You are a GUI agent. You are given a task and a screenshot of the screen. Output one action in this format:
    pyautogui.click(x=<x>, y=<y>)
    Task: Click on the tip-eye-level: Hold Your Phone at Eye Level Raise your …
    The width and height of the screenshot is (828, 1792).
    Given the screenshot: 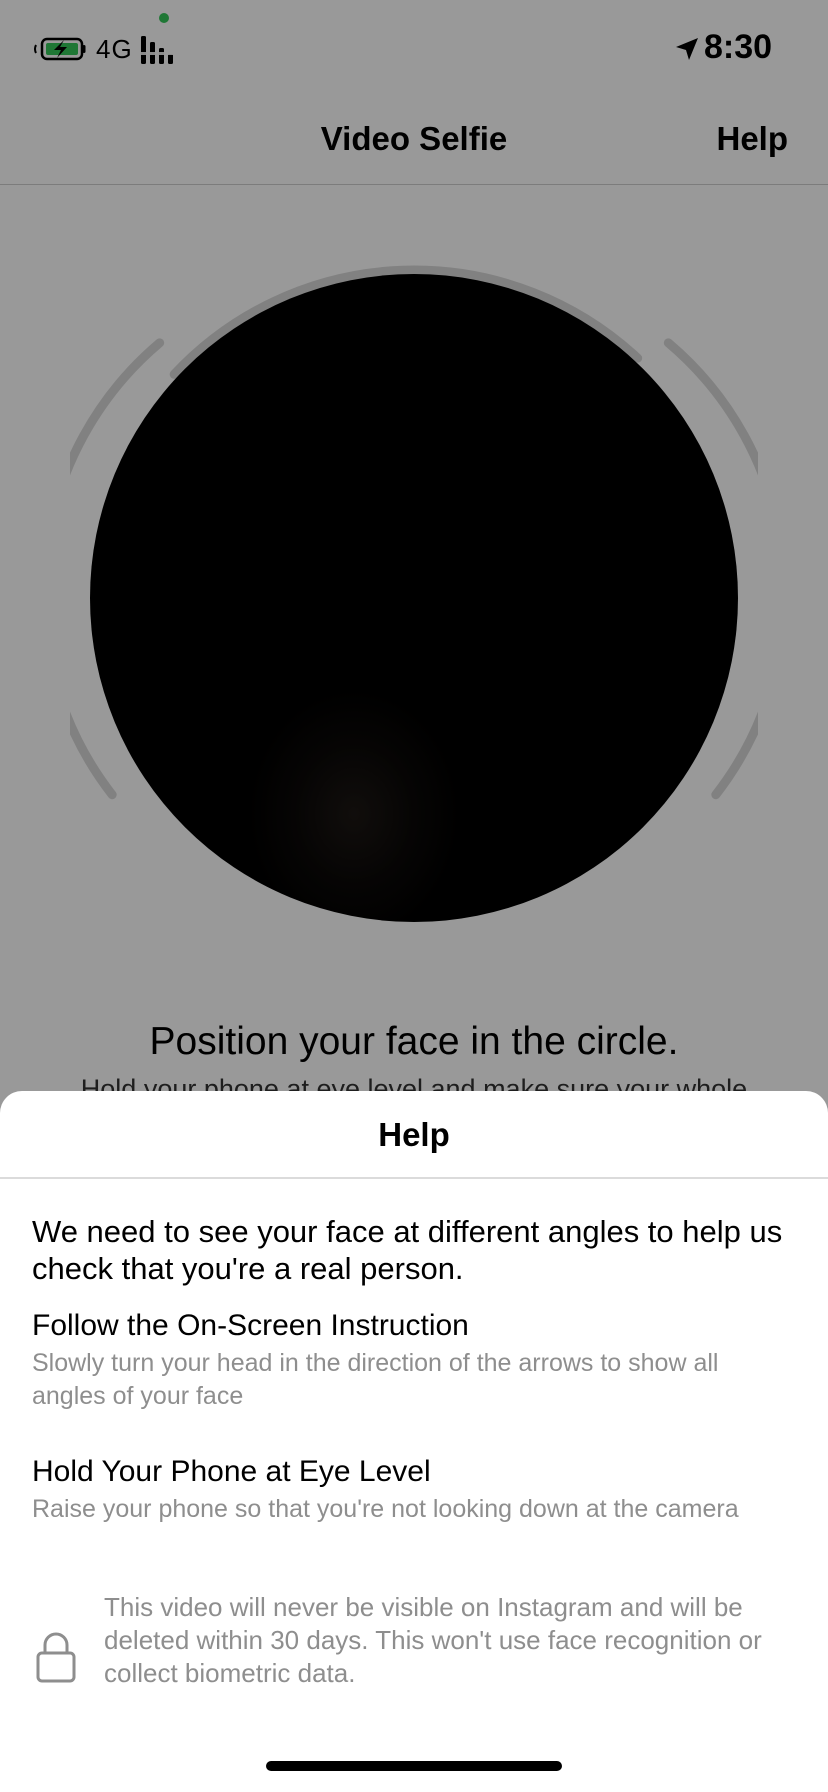 What is the action you would take?
    pyautogui.click(x=392, y=1489)
    